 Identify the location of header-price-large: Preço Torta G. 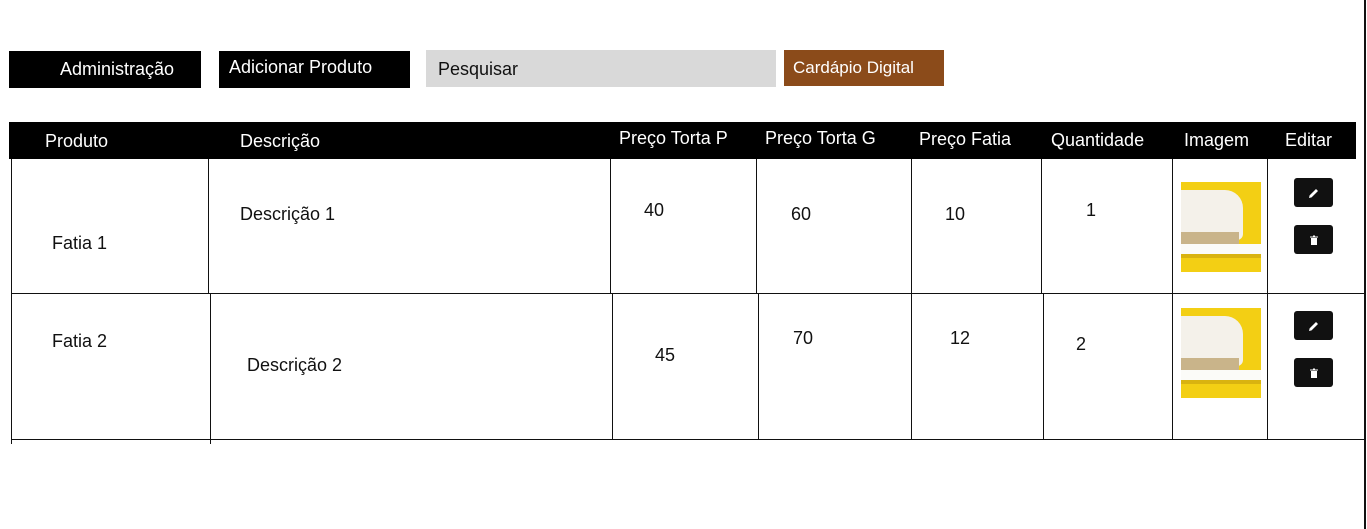
(820, 138).